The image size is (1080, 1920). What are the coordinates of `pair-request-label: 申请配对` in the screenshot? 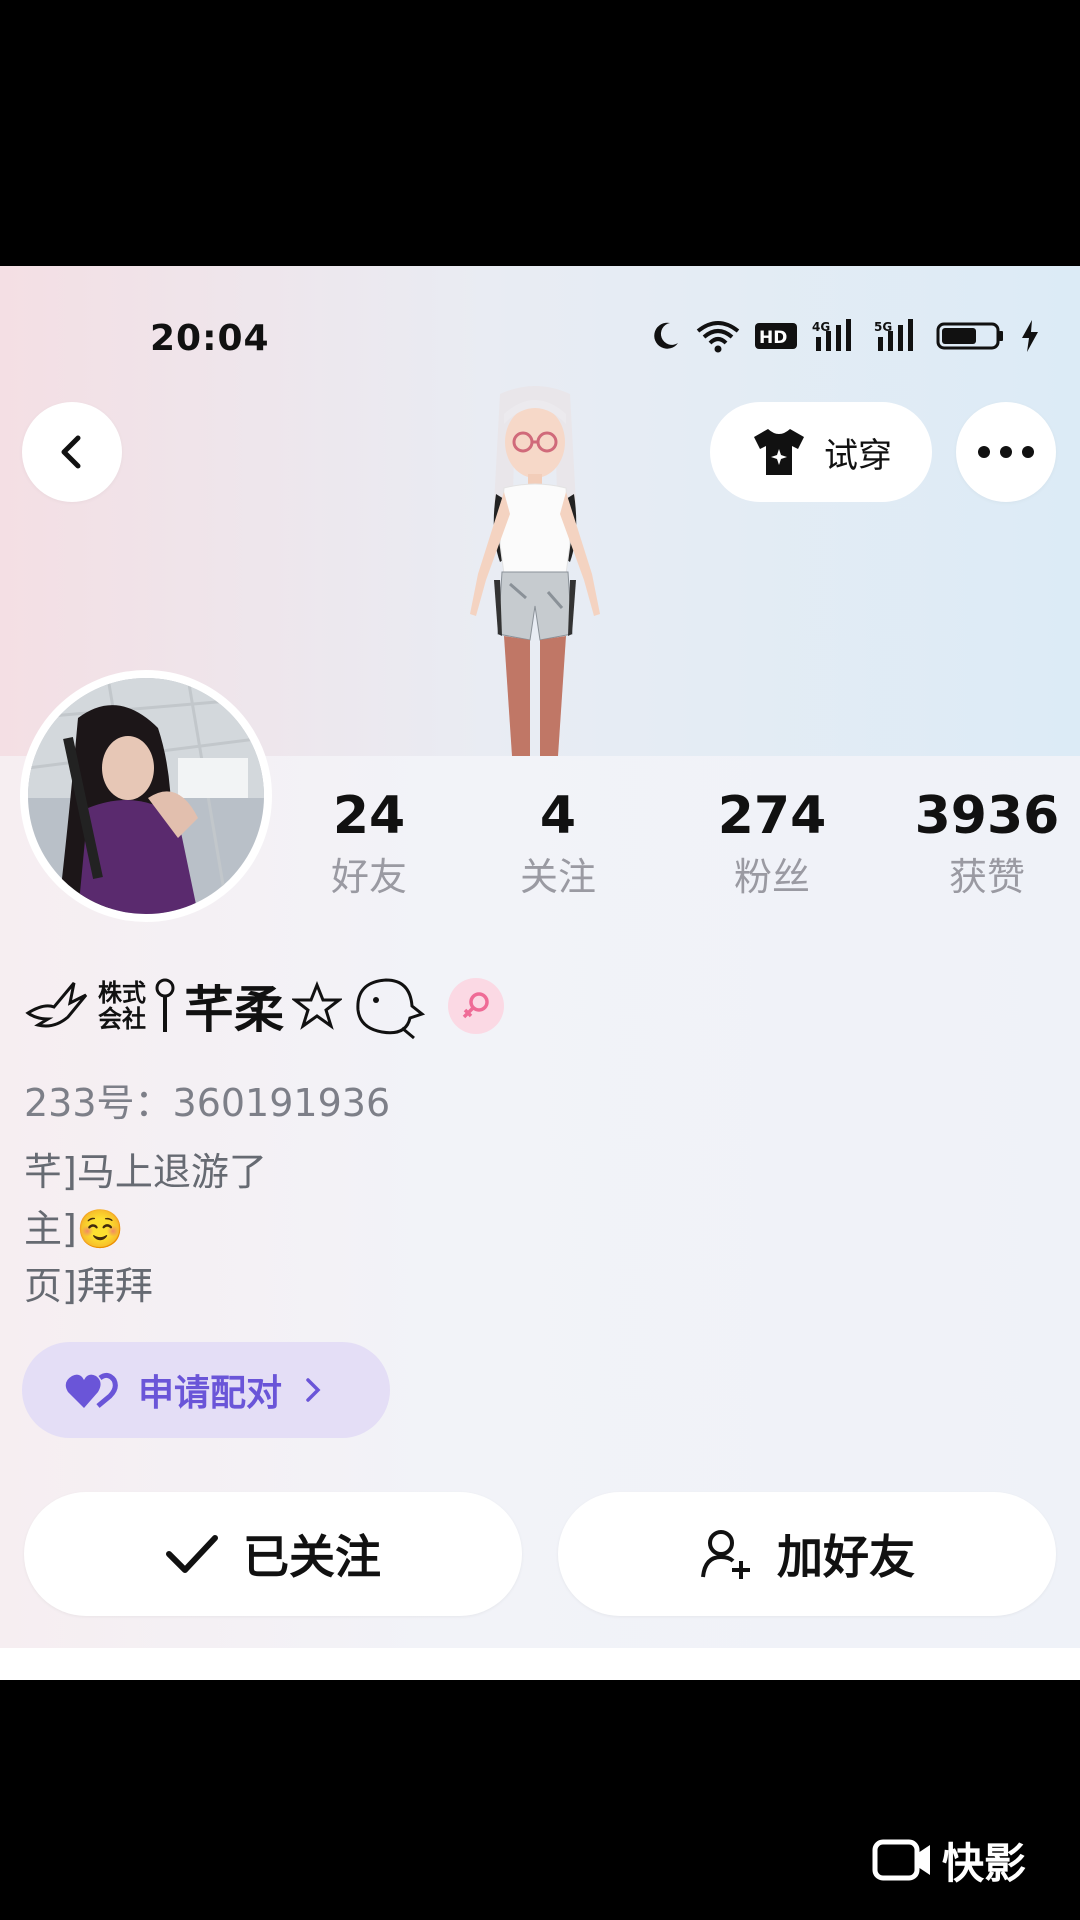 It's located at (210, 1393).